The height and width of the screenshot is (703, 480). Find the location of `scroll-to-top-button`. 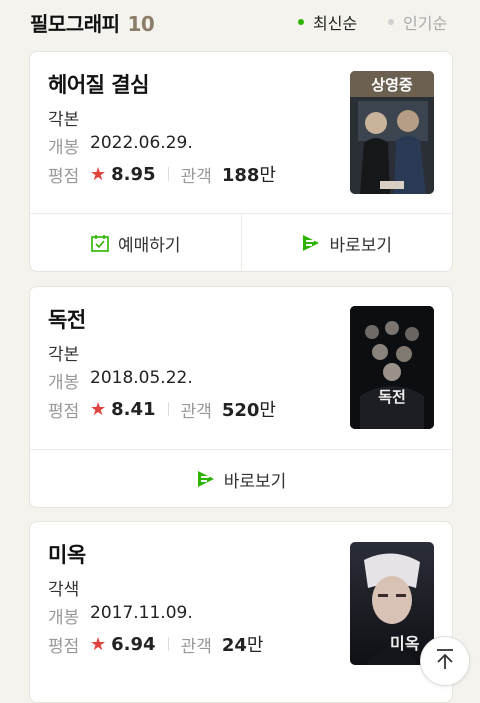

scroll-to-top-button is located at coordinates (445, 661).